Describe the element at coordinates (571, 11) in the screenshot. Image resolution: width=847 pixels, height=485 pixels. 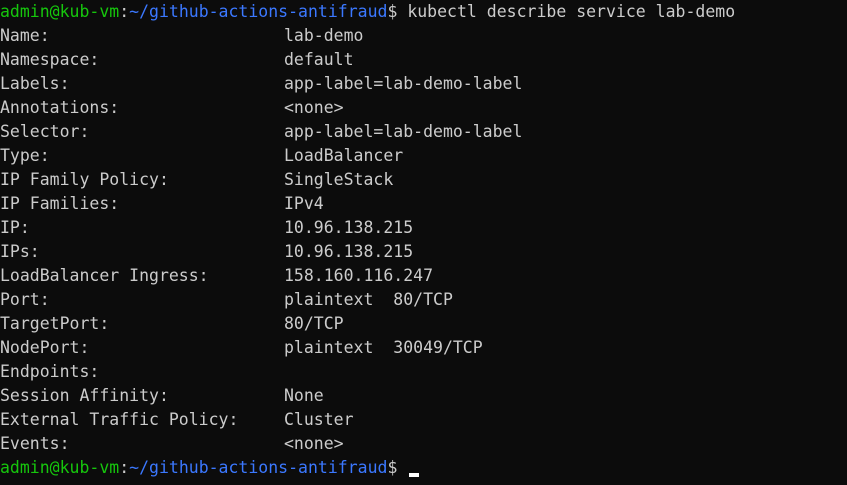
I see `command-text: kubectl describe service lab-demo` at that location.